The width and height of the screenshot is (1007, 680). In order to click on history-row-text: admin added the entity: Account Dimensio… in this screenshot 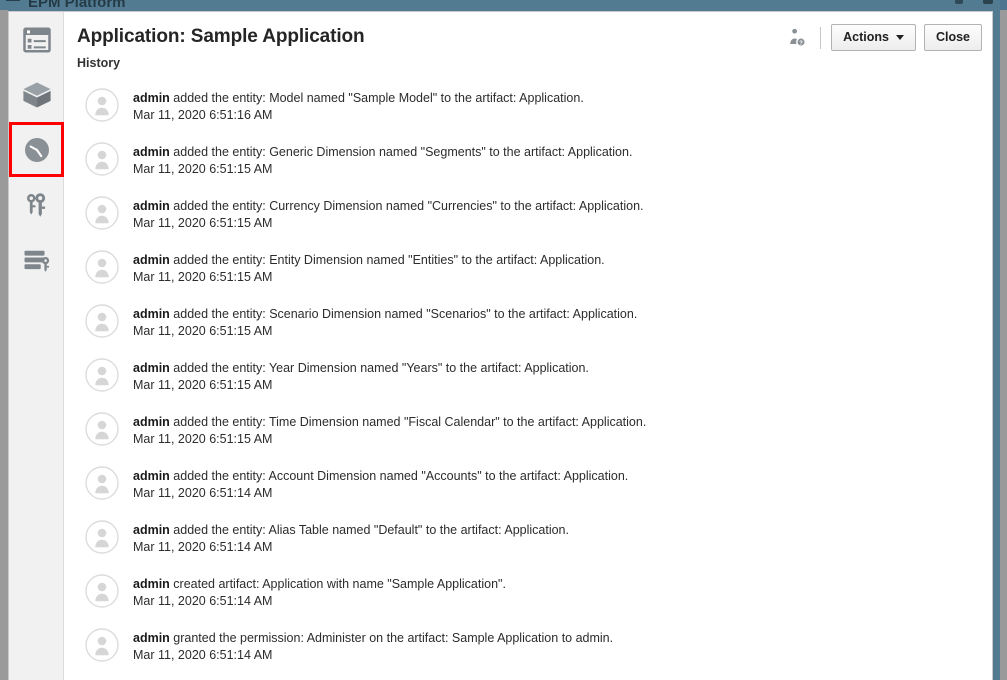, I will do `click(380, 481)`.